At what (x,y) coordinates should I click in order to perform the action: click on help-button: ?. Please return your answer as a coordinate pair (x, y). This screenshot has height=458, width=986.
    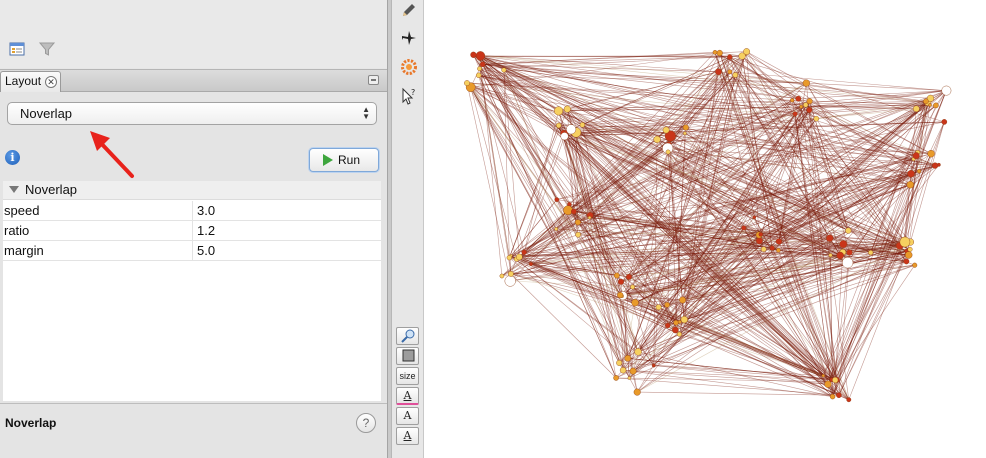
    Looking at the image, I should click on (366, 423).